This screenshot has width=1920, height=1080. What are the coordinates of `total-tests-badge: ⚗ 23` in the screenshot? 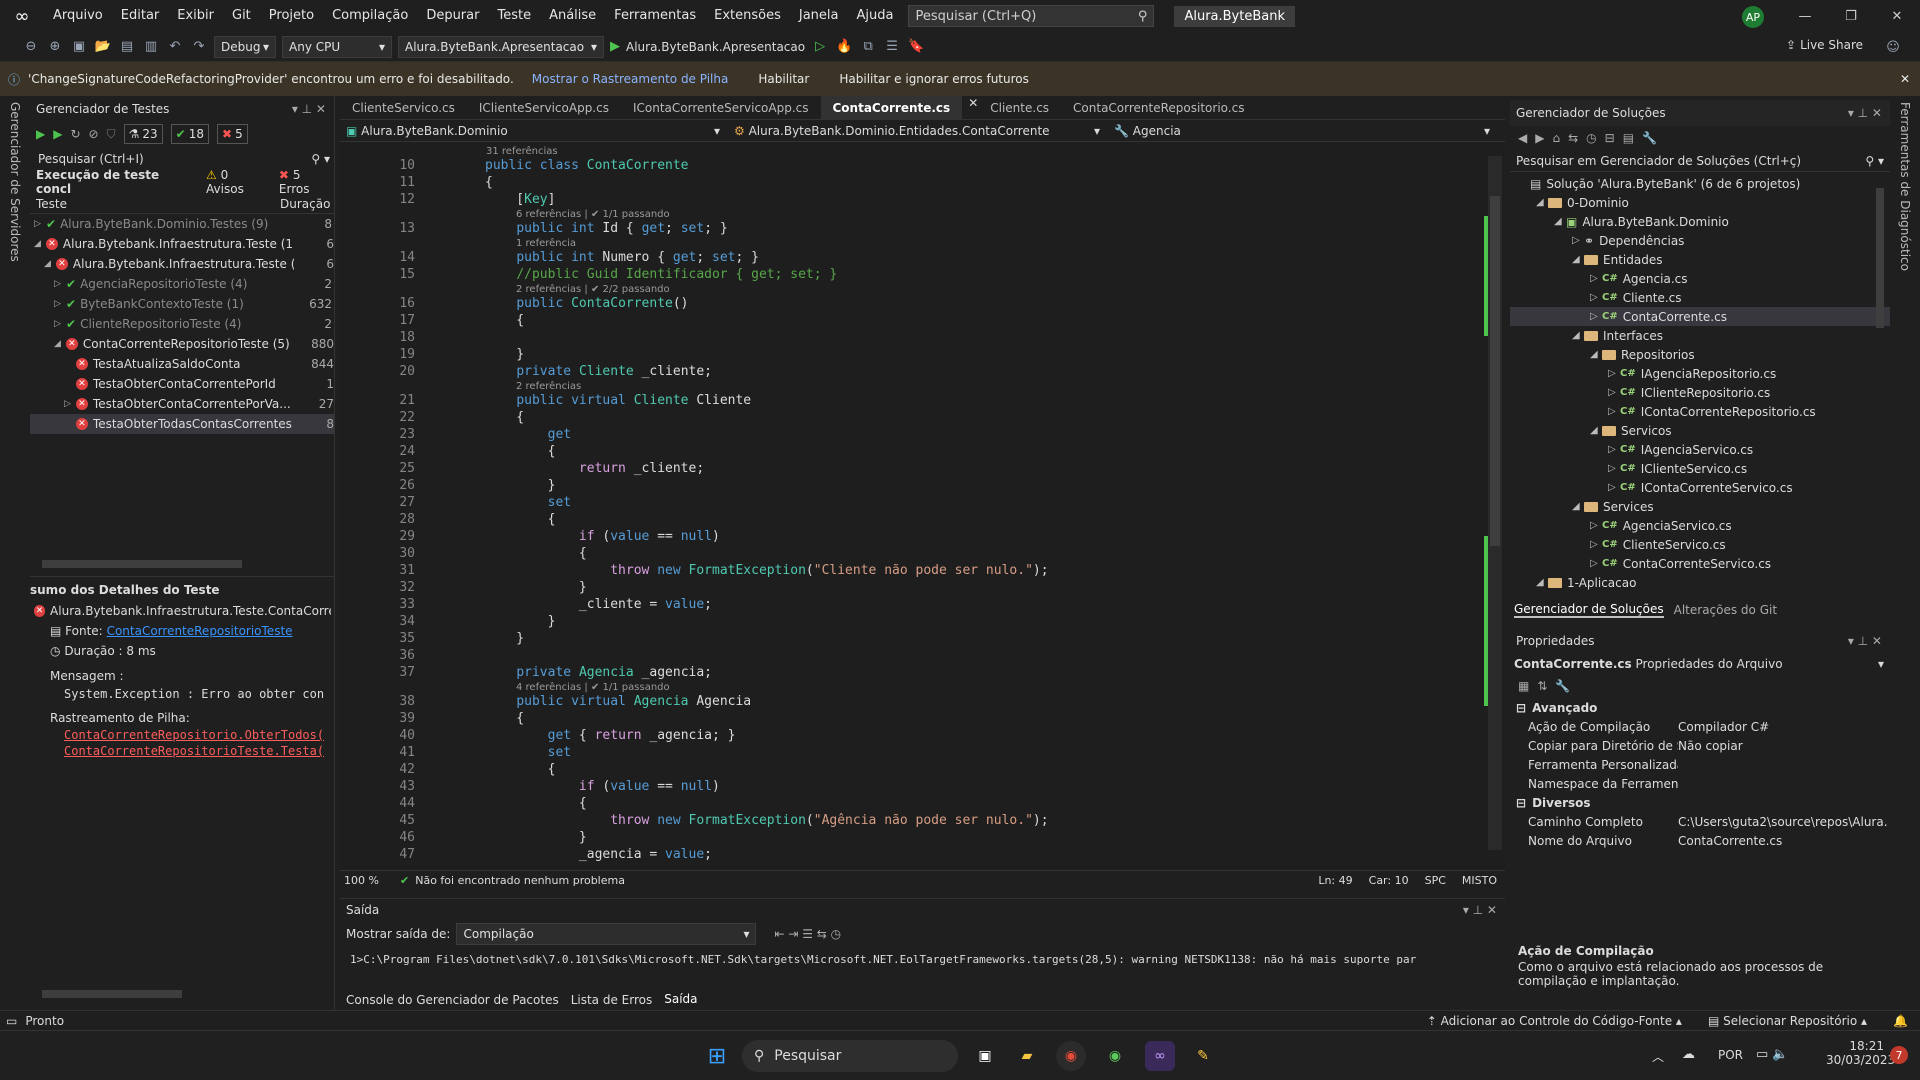 It's located at (143, 134).